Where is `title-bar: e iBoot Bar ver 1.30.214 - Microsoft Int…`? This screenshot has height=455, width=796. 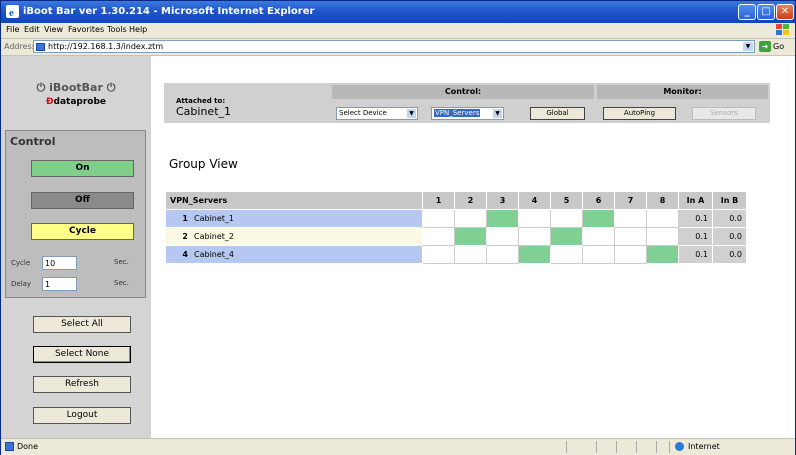
title-bar: e iBoot Bar ver 1.30.214 - Microsoft Int… is located at coordinates (398, 12).